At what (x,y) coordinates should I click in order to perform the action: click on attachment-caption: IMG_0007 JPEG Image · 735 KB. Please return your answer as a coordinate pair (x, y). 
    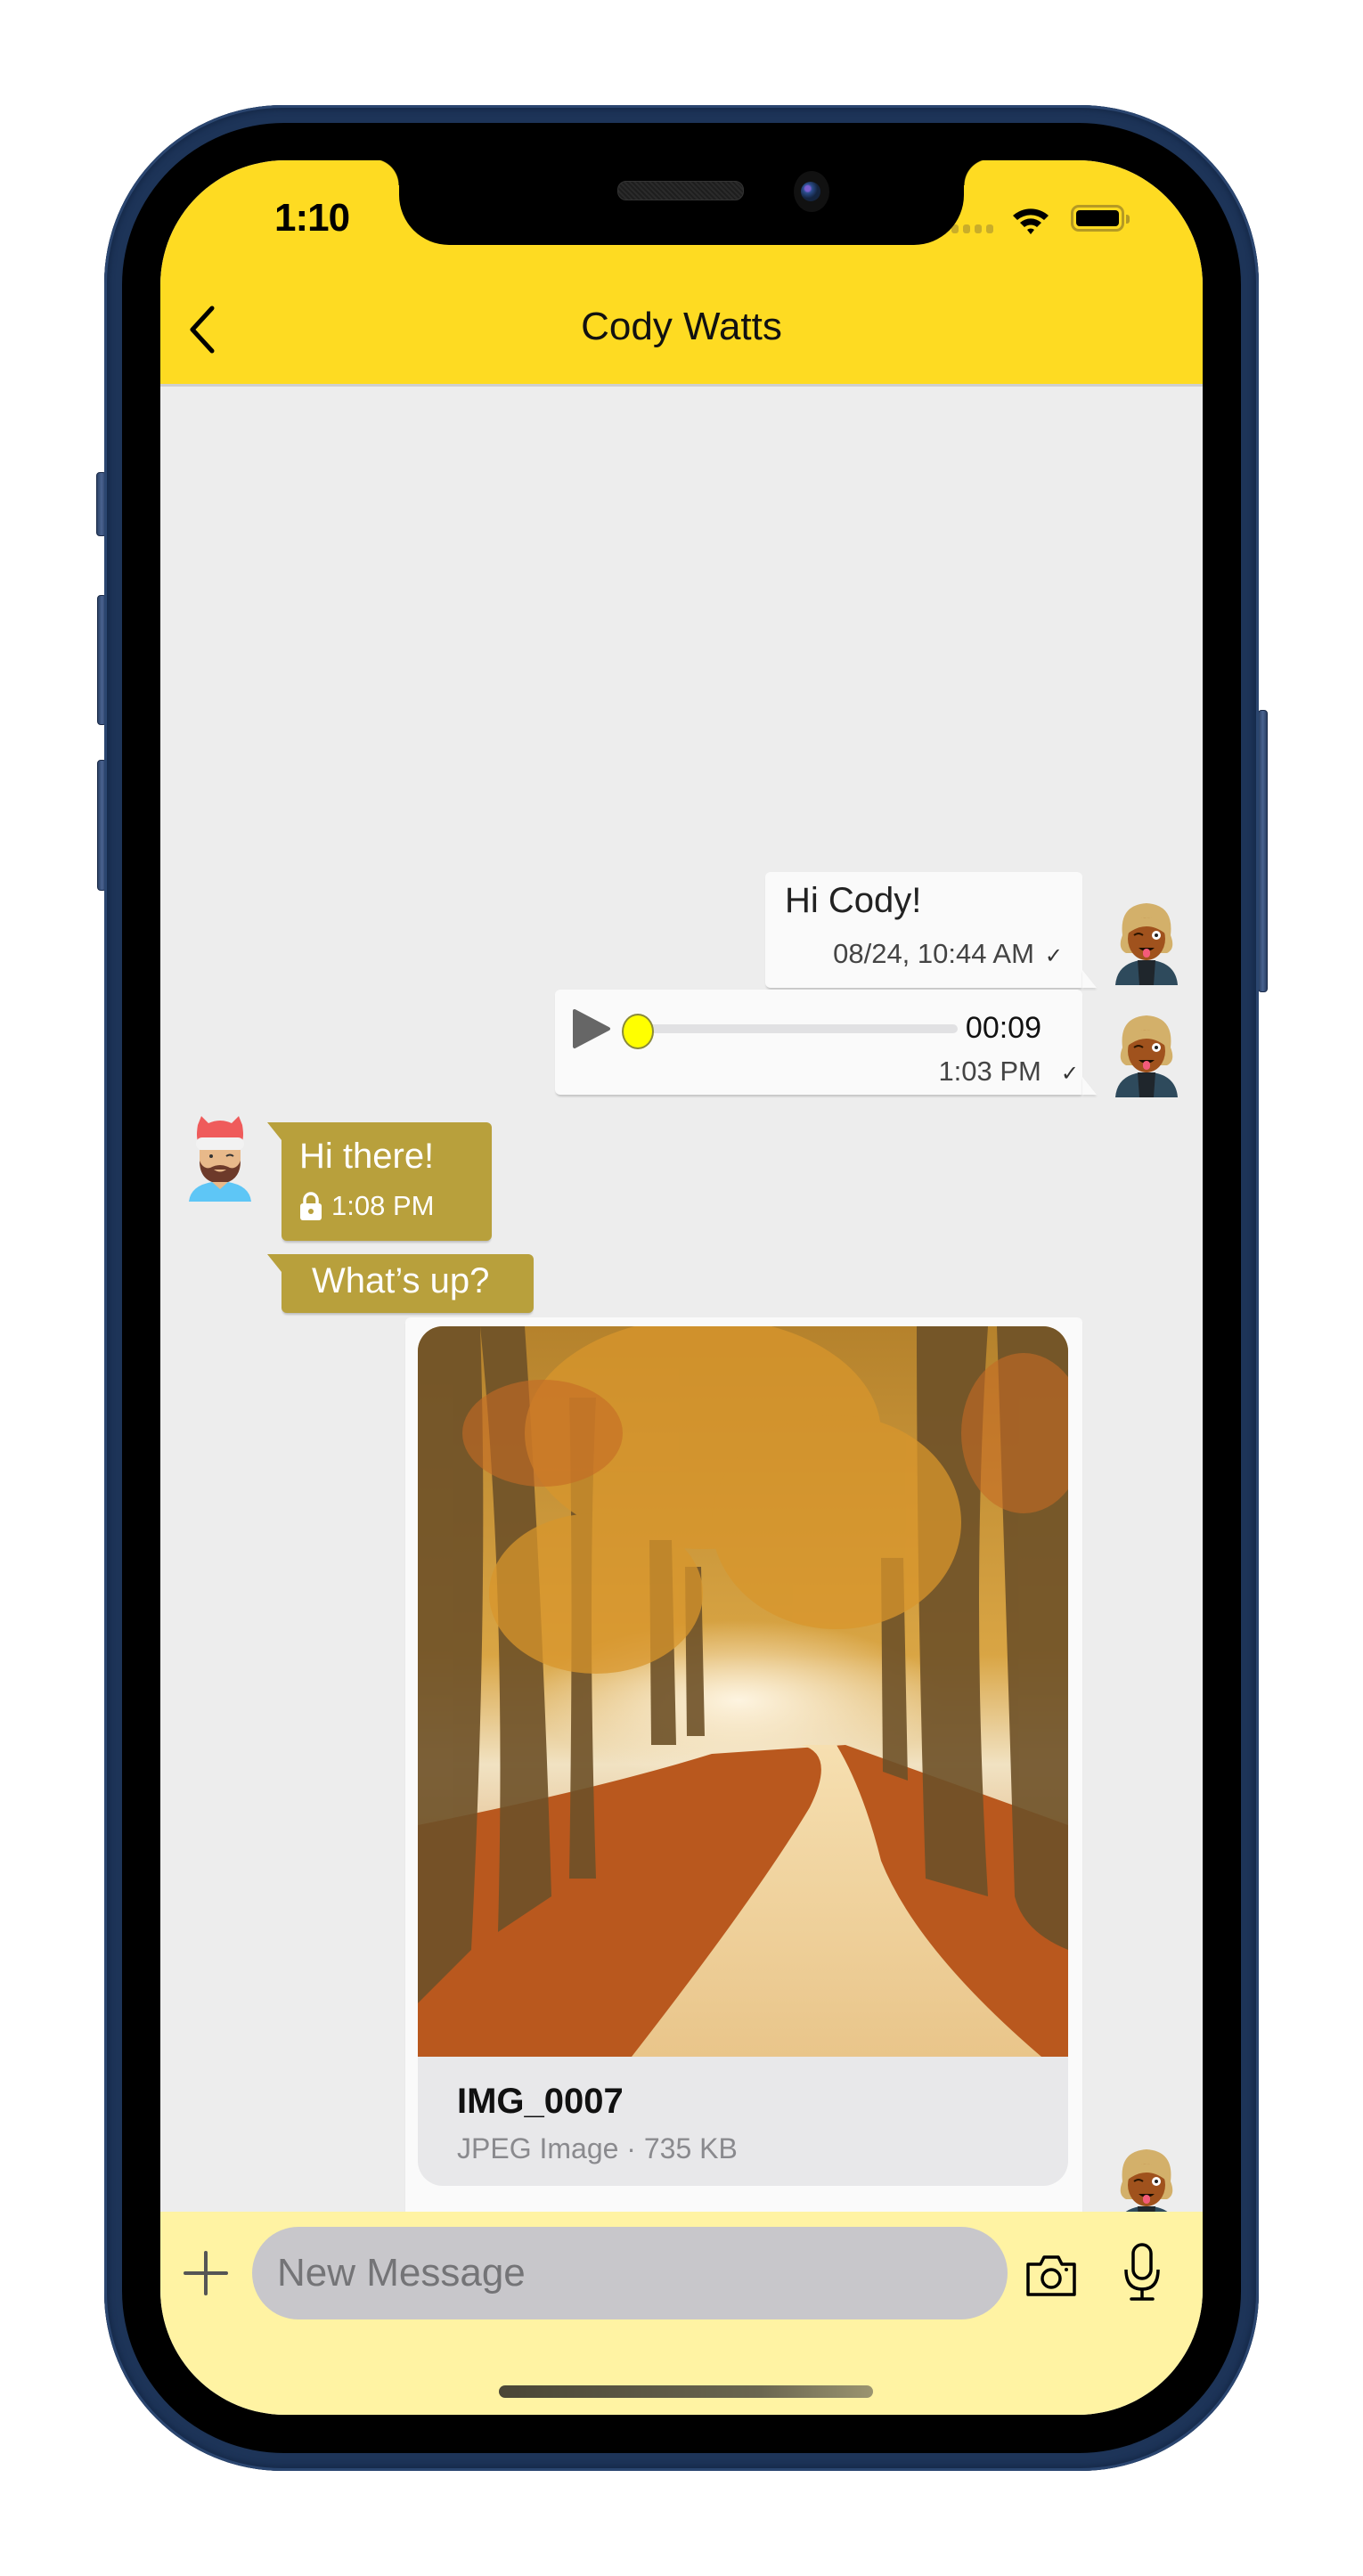
    Looking at the image, I should click on (743, 2121).